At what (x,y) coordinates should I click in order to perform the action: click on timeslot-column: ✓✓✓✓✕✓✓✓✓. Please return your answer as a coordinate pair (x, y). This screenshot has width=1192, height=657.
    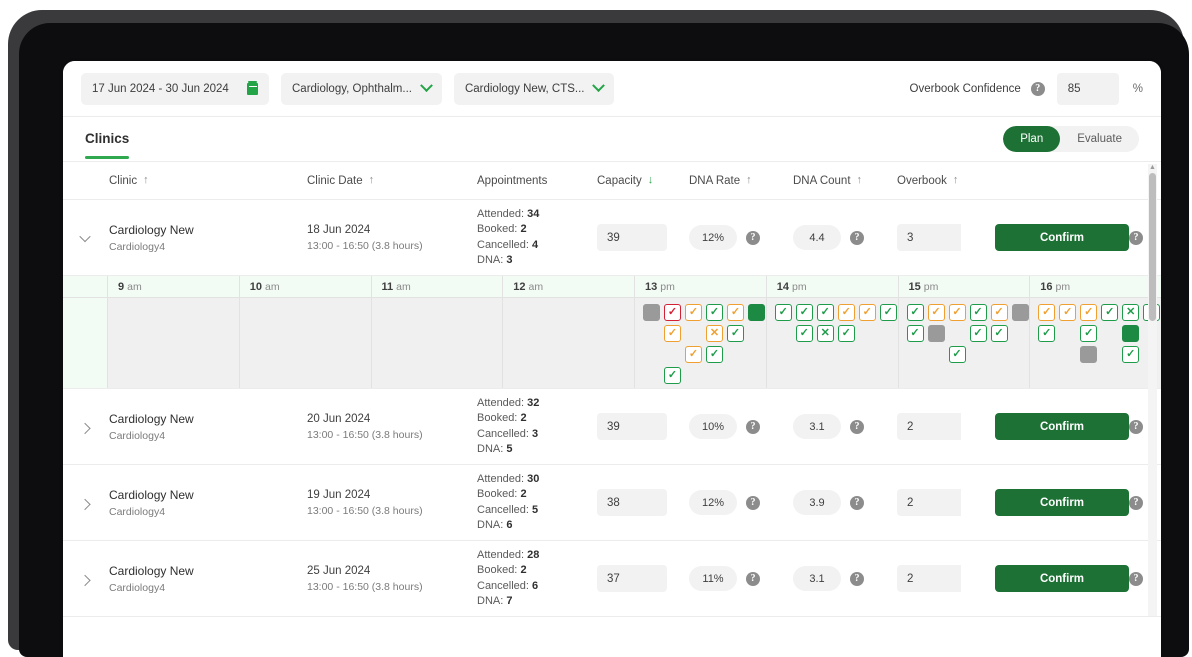
    Looking at the image, I should click on (1095, 343).